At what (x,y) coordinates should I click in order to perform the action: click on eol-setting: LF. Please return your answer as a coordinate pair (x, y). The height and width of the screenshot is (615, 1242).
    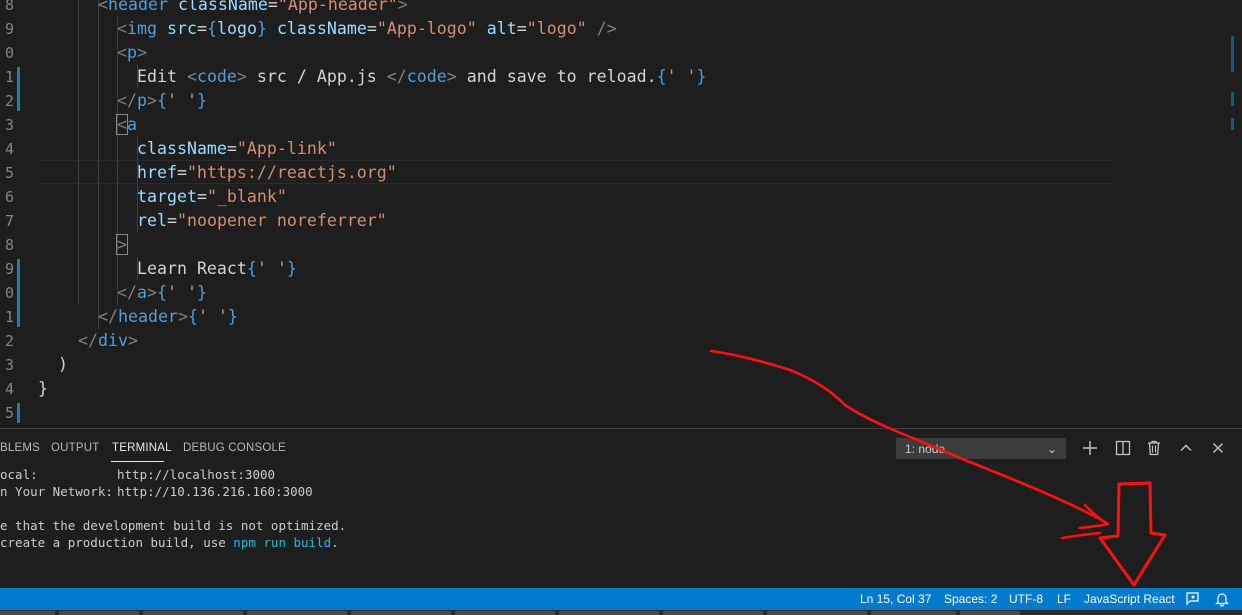
    Looking at the image, I should click on (1064, 599).